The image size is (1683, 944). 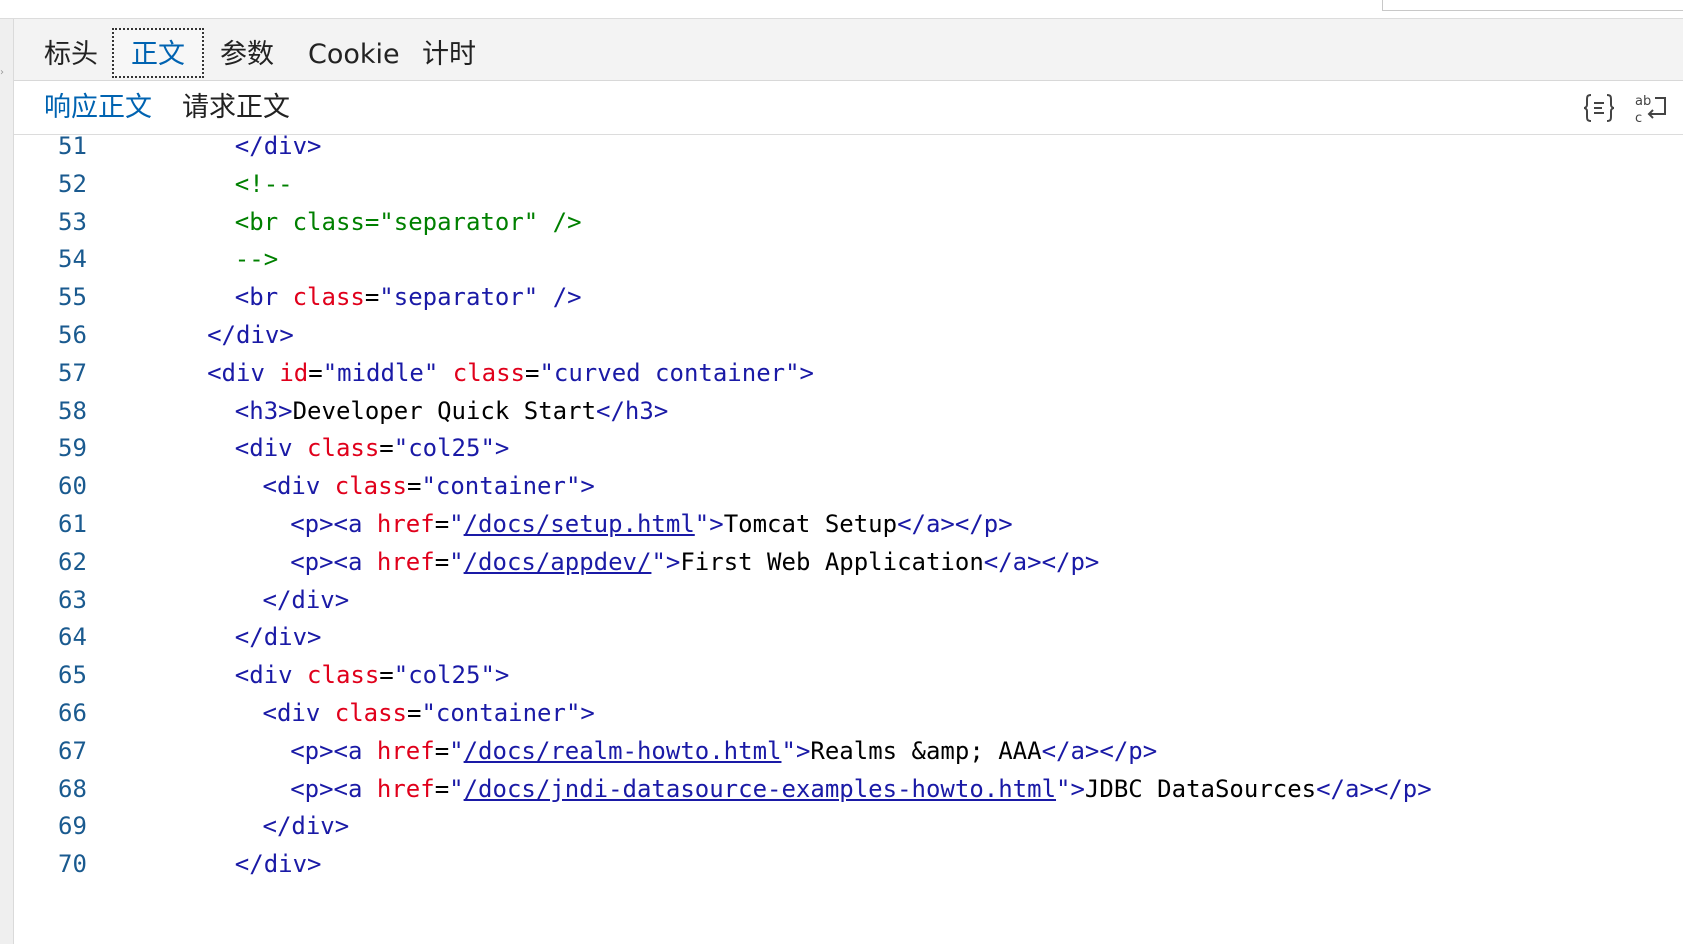 What do you see at coordinates (623, 751) in the screenshot?
I see `code-link: /docs/realm-howto.html` at bounding box center [623, 751].